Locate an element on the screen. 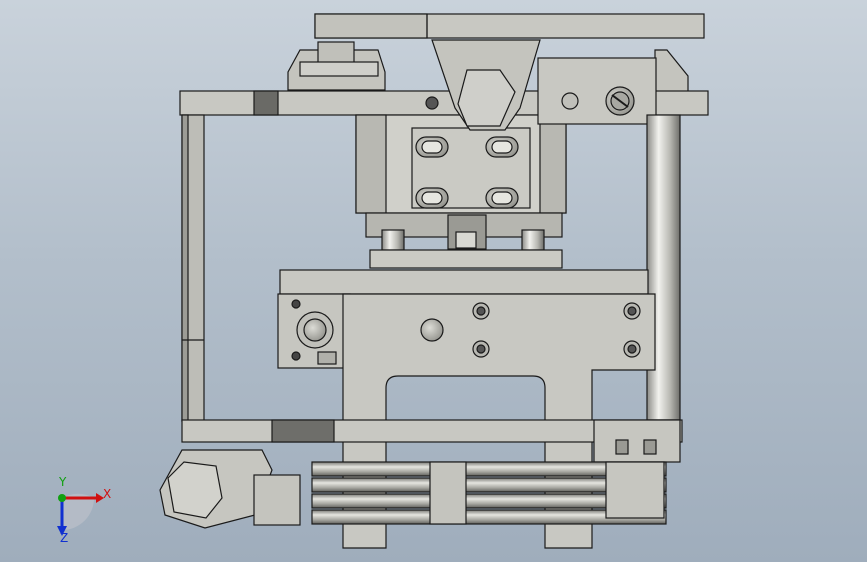 This screenshot has height=562, width=867. right-end-block is located at coordinates (637, 441).